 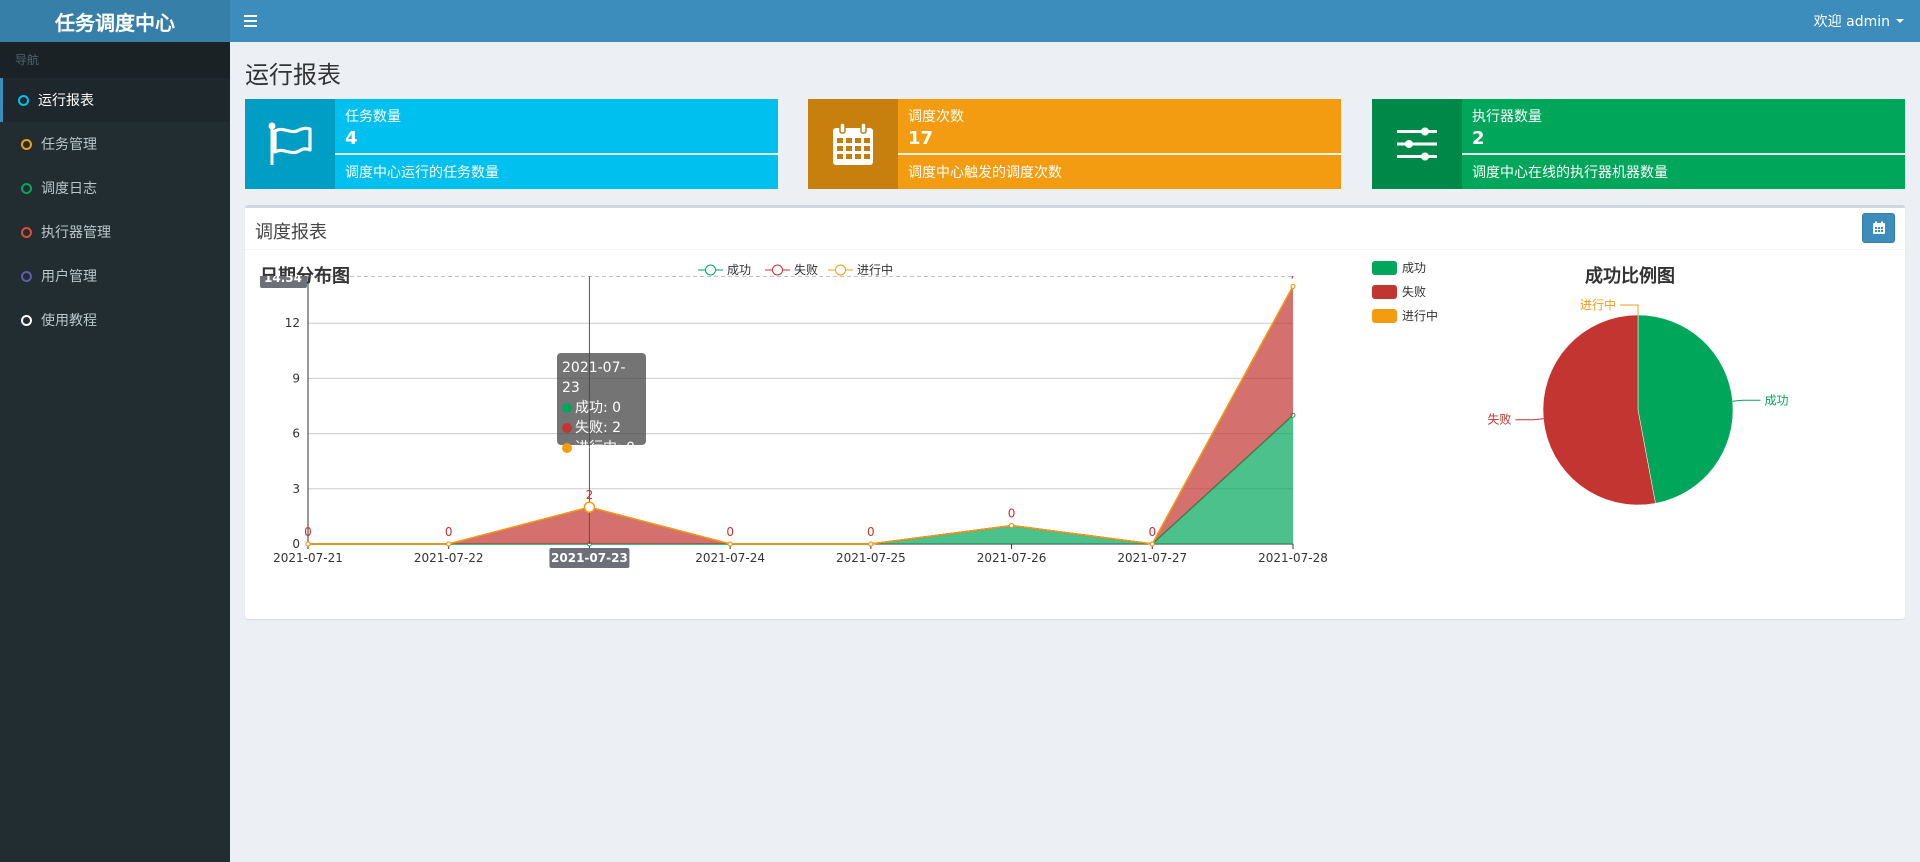 I want to click on series-line, so click(x=801, y=479).